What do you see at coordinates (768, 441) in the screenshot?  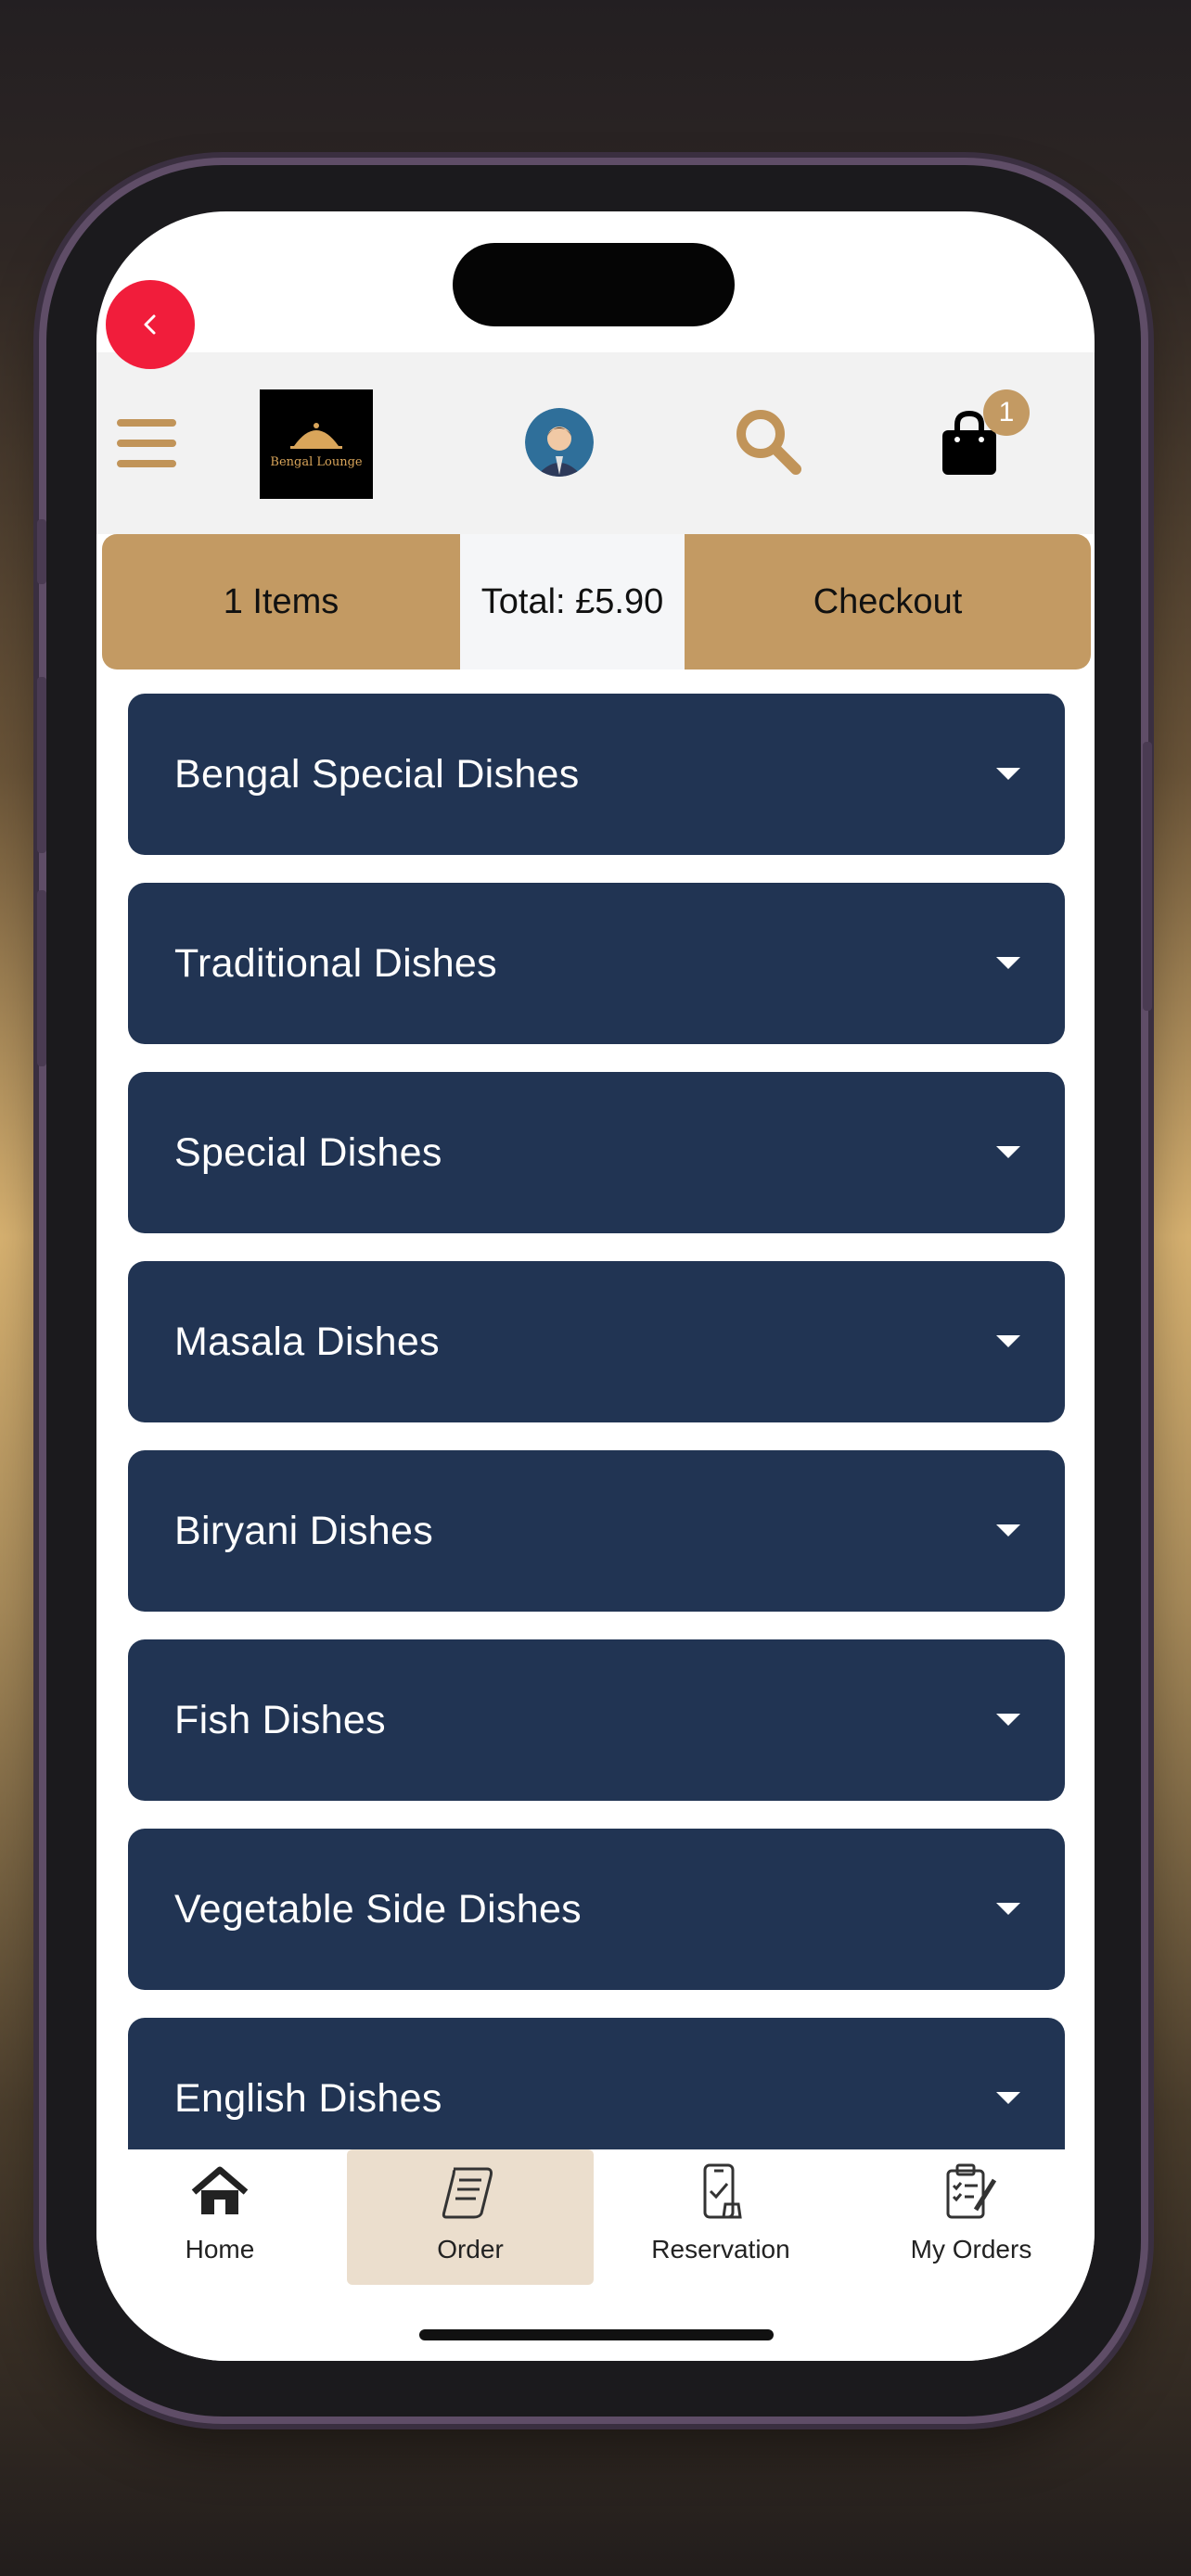 I see `search-icon` at bounding box center [768, 441].